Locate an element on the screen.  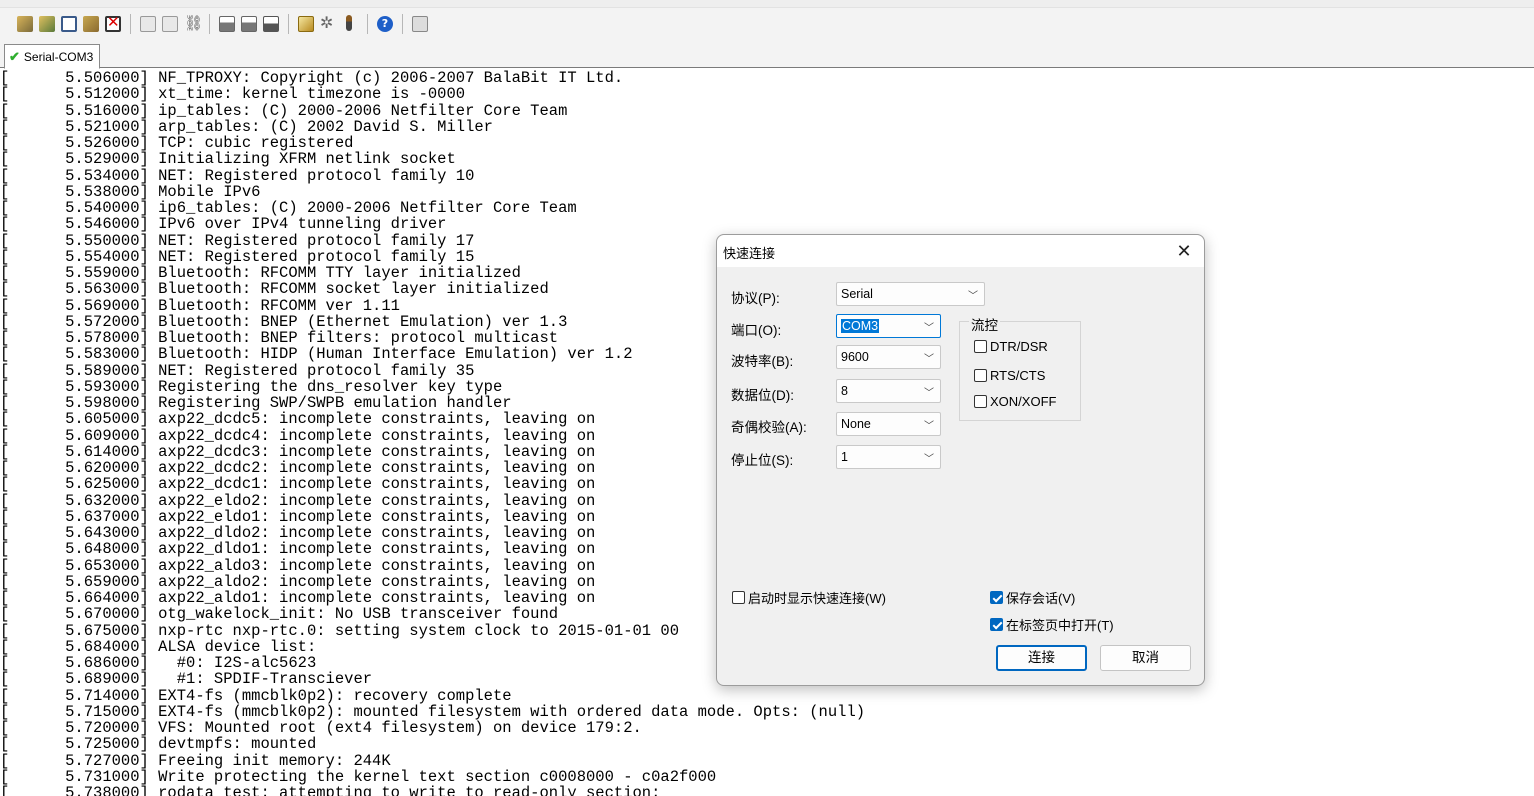
save-session-label: 保存会话(V) is located at coordinates (1041, 598).